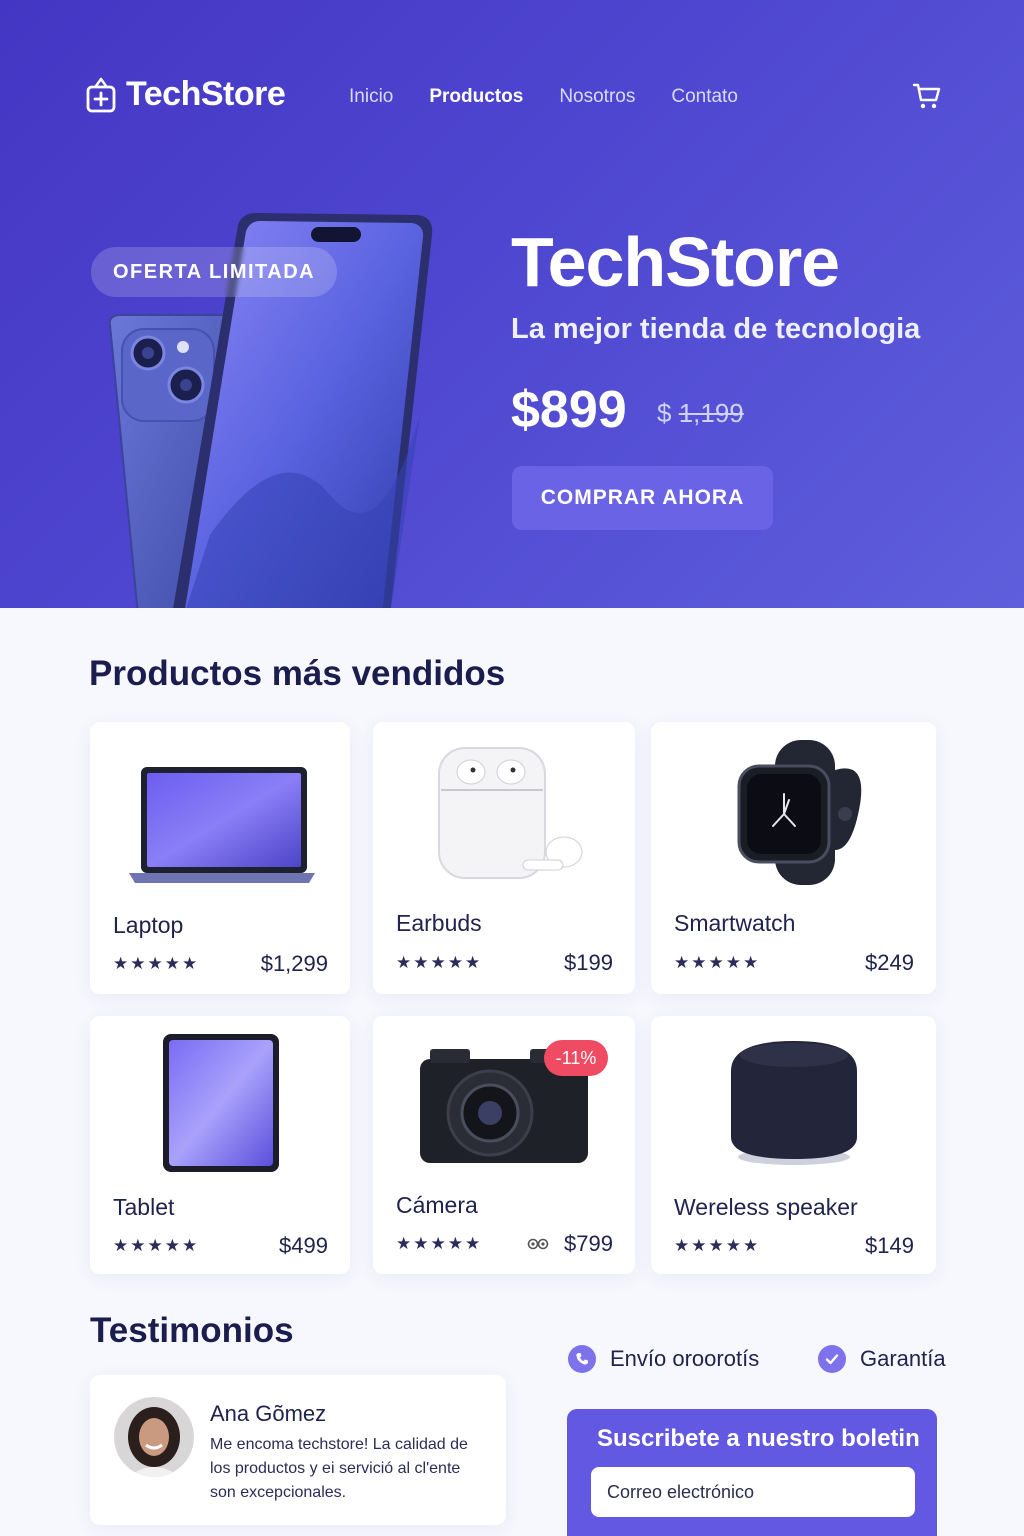 Image resolution: width=1024 pixels, height=1536 pixels. What do you see at coordinates (268, 1413) in the screenshot?
I see `testimonial-author: Ana Gõmez` at bounding box center [268, 1413].